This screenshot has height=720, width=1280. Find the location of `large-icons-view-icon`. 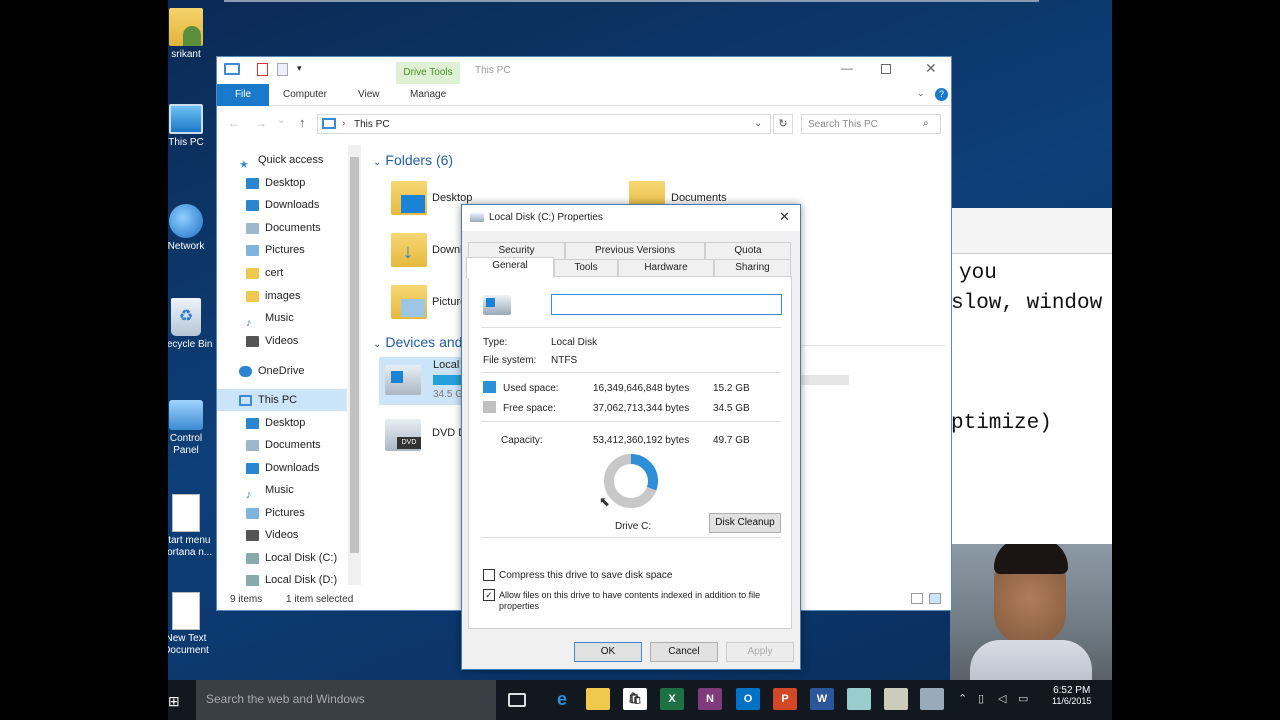

large-icons-view-icon is located at coordinates (935, 598).